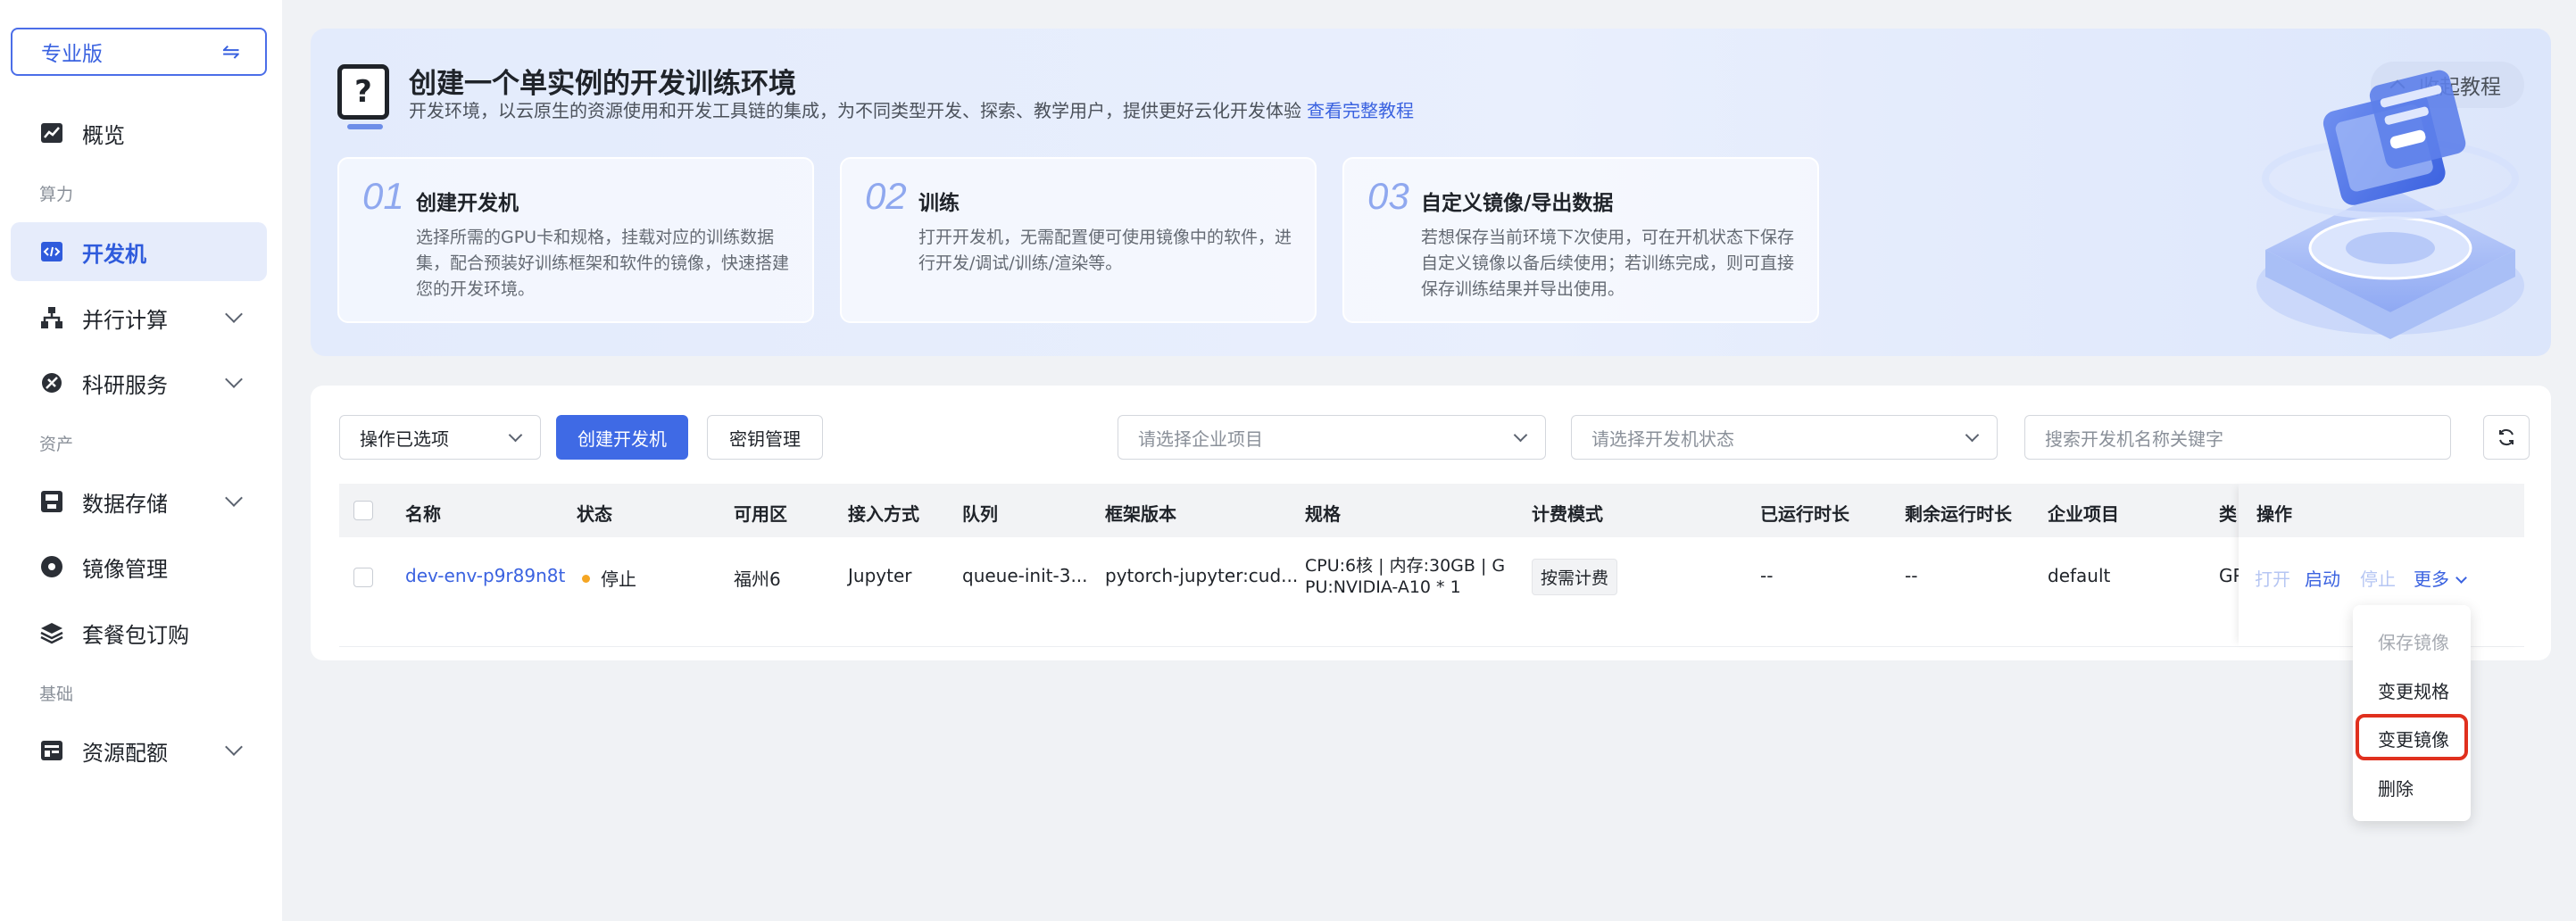 This screenshot has width=2576, height=921. What do you see at coordinates (2413, 738) in the screenshot?
I see `menu-item-change-image: 变更镜像` at bounding box center [2413, 738].